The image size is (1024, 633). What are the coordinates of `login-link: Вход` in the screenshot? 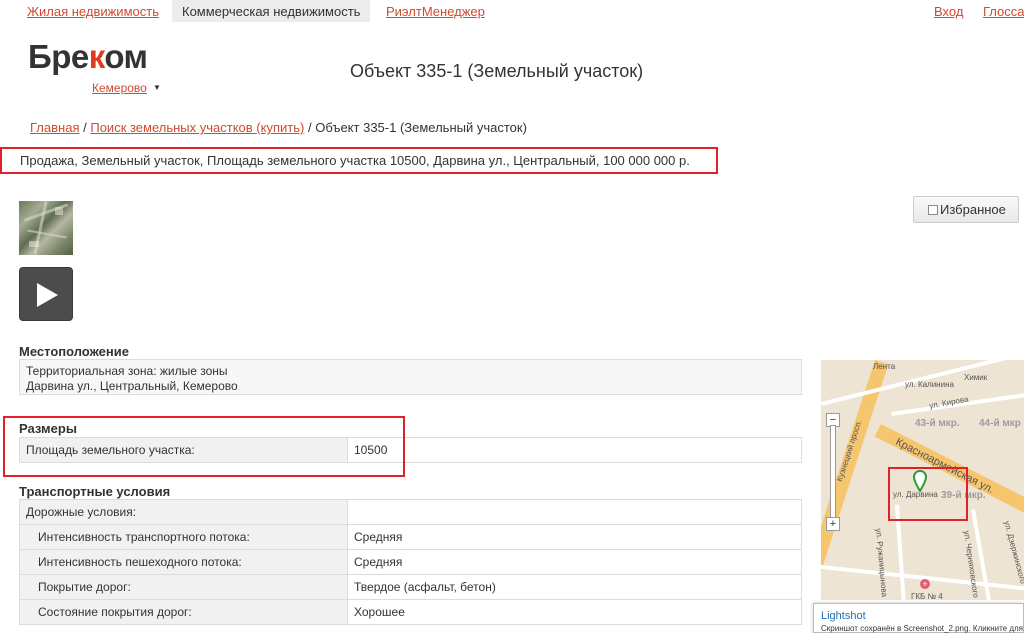 It's located at (948, 11).